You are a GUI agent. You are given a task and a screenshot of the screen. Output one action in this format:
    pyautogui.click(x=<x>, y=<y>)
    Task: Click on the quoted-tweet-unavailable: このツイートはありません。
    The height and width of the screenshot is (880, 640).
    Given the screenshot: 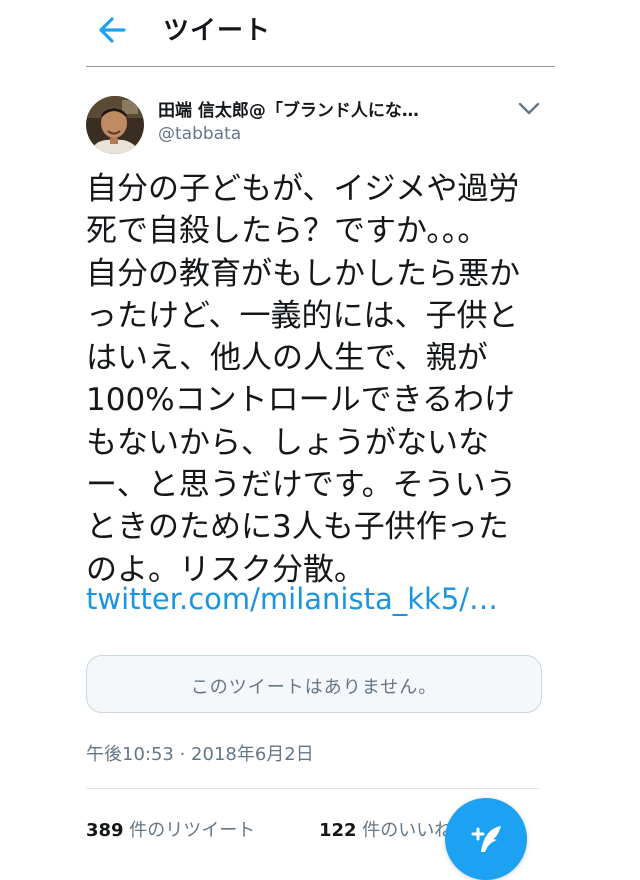 What is the action you would take?
    pyautogui.click(x=314, y=684)
    